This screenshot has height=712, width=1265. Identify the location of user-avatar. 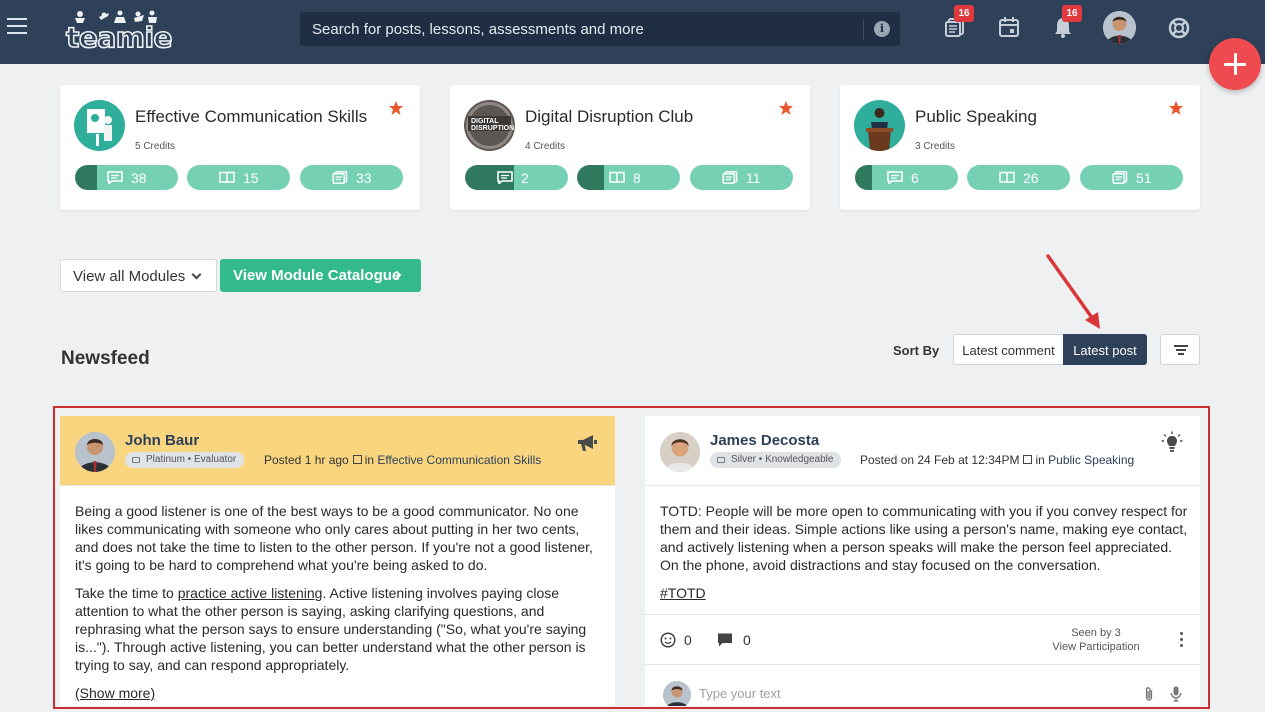
(1119, 27).